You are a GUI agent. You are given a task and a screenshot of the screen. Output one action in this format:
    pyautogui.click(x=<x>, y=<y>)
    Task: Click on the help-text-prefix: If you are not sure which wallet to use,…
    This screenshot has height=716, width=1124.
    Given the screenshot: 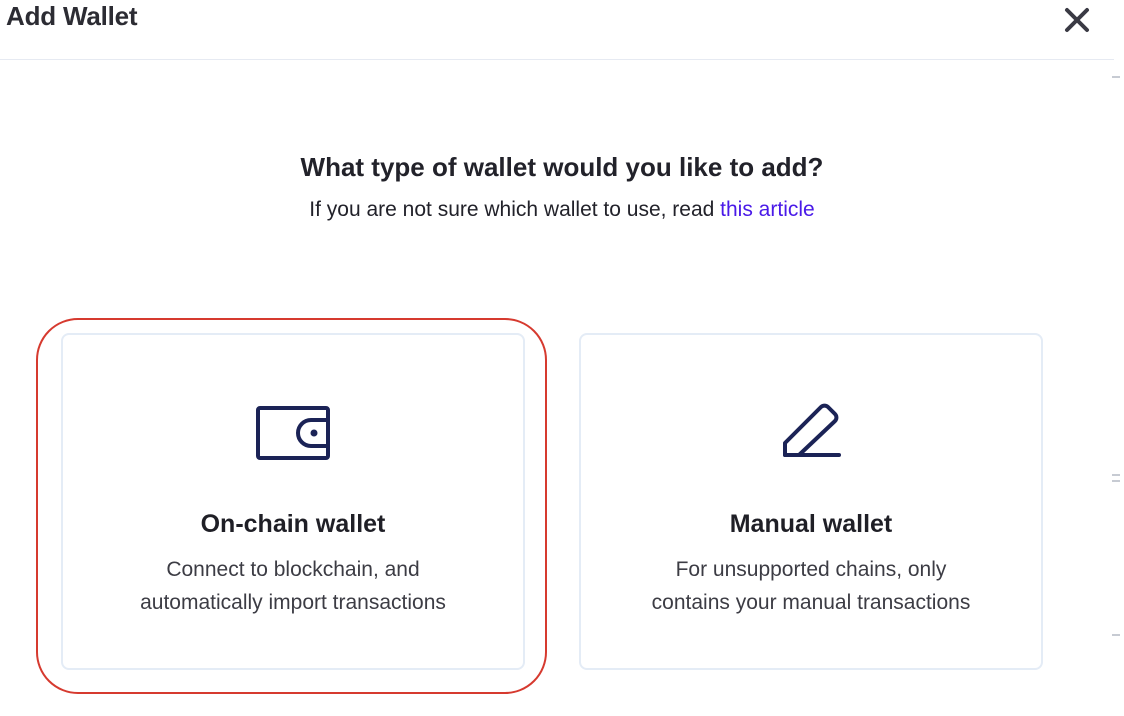 What is the action you would take?
    pyautogui.click(x=515, y=209)
    